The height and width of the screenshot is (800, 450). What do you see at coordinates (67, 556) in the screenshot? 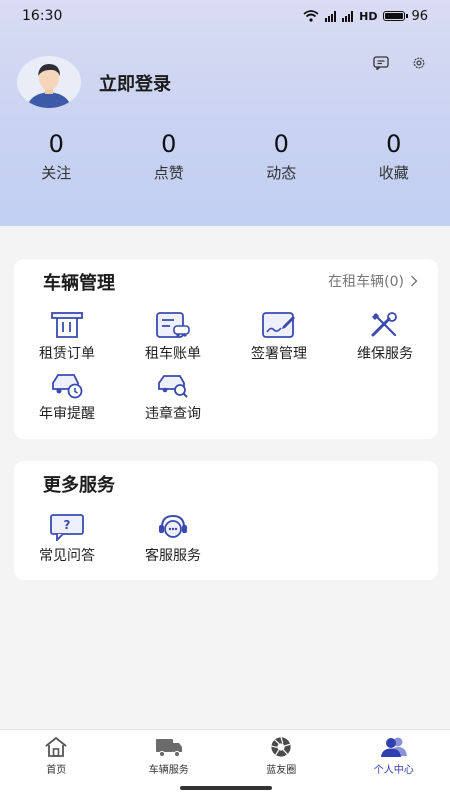
I see `tile-label: 常见问答` at bounding box center [67, 556].